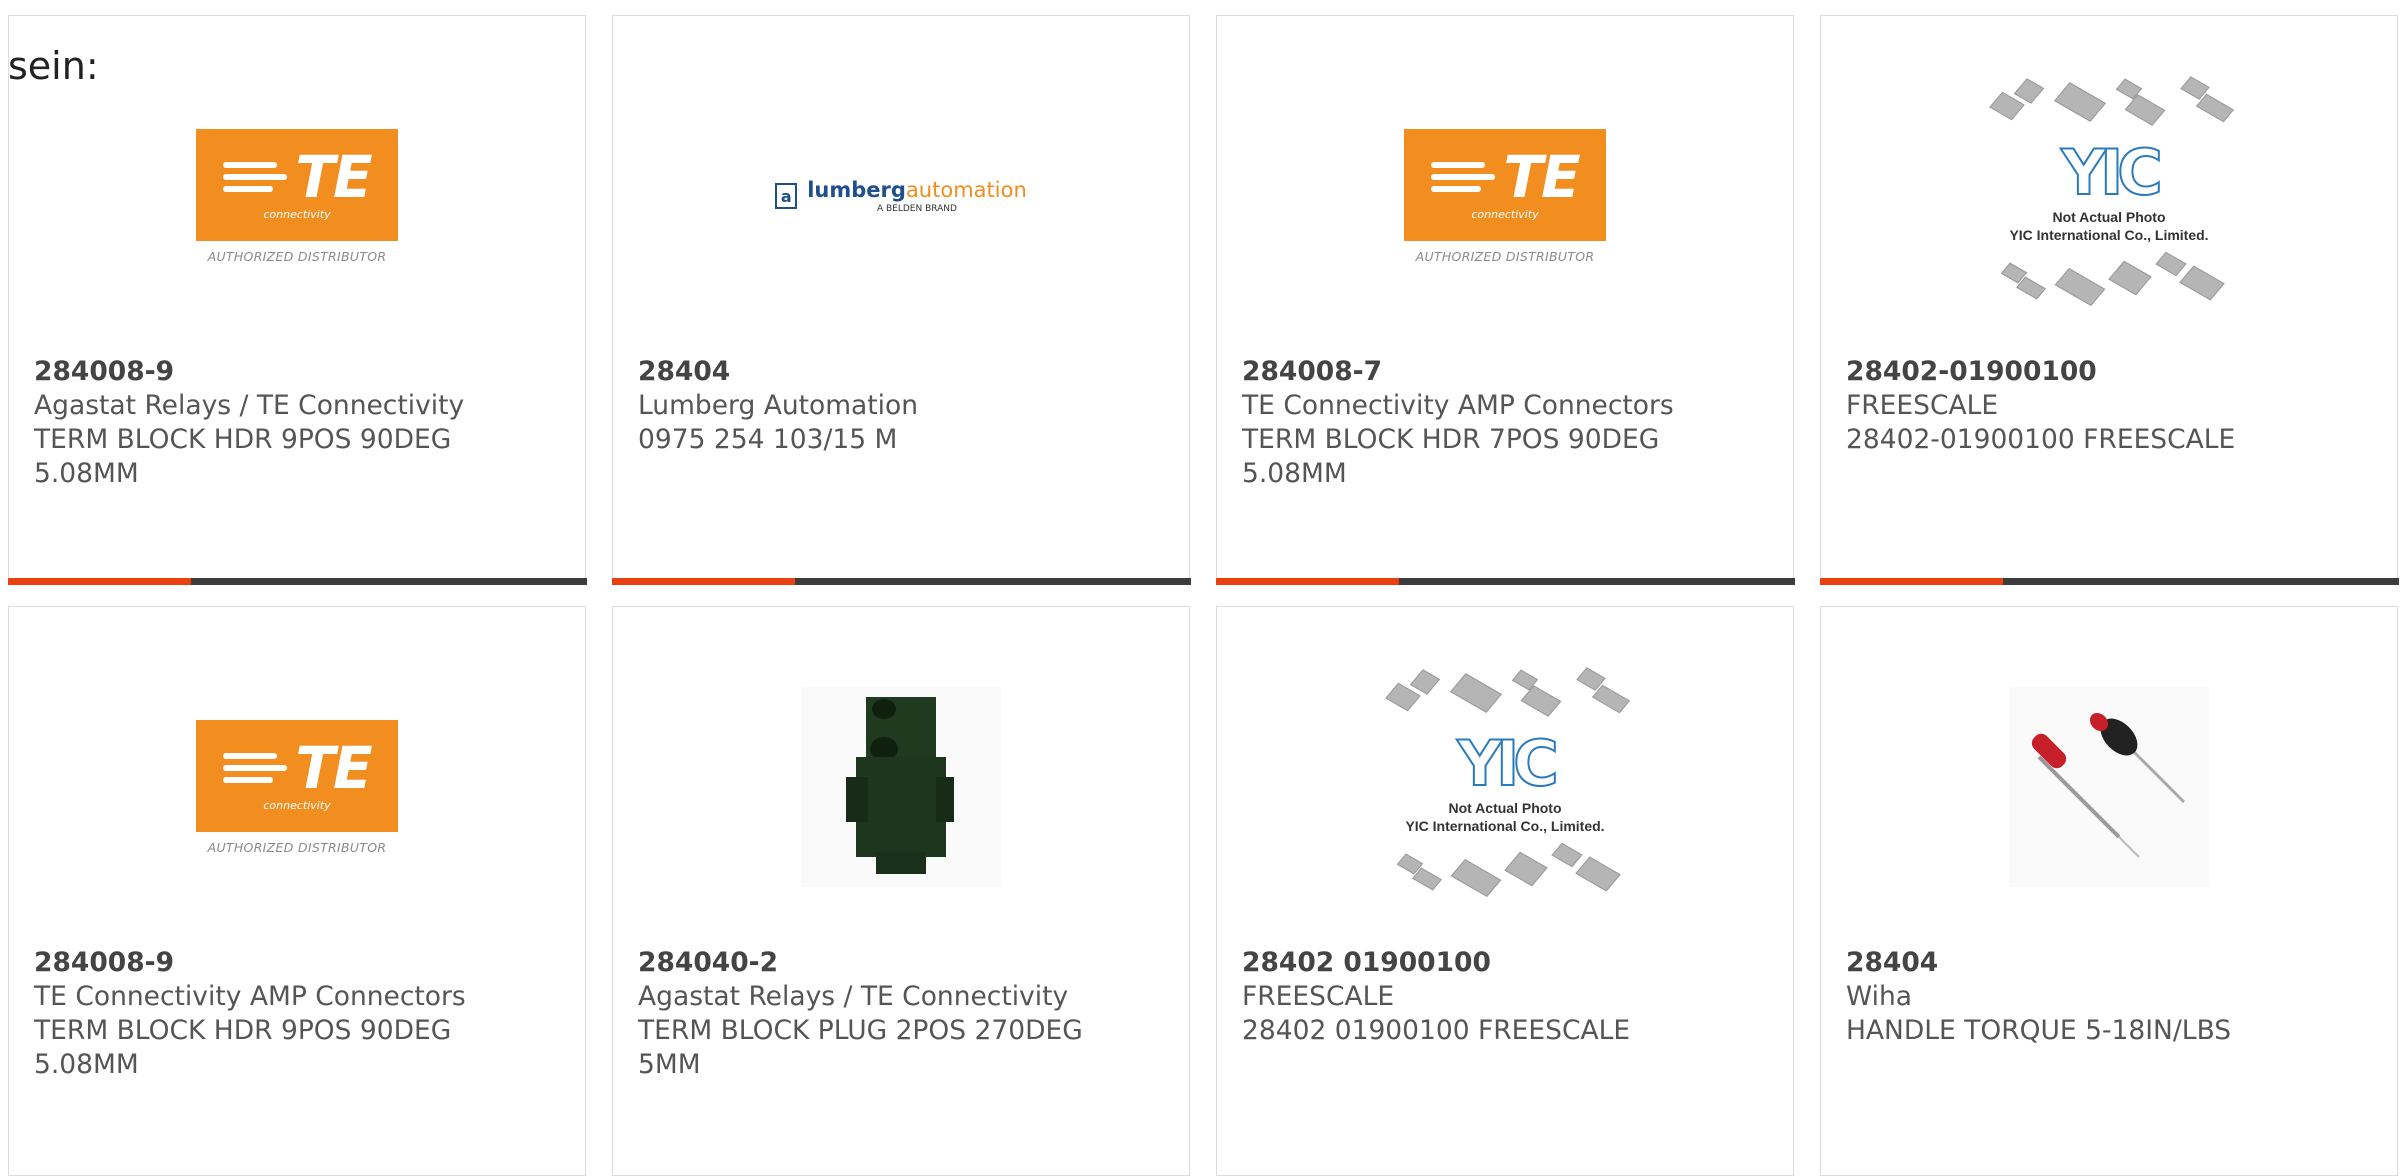 This screenshot has height=1176, width=2400. I want to click on part-number: 284008-7, so click(1505, 372).